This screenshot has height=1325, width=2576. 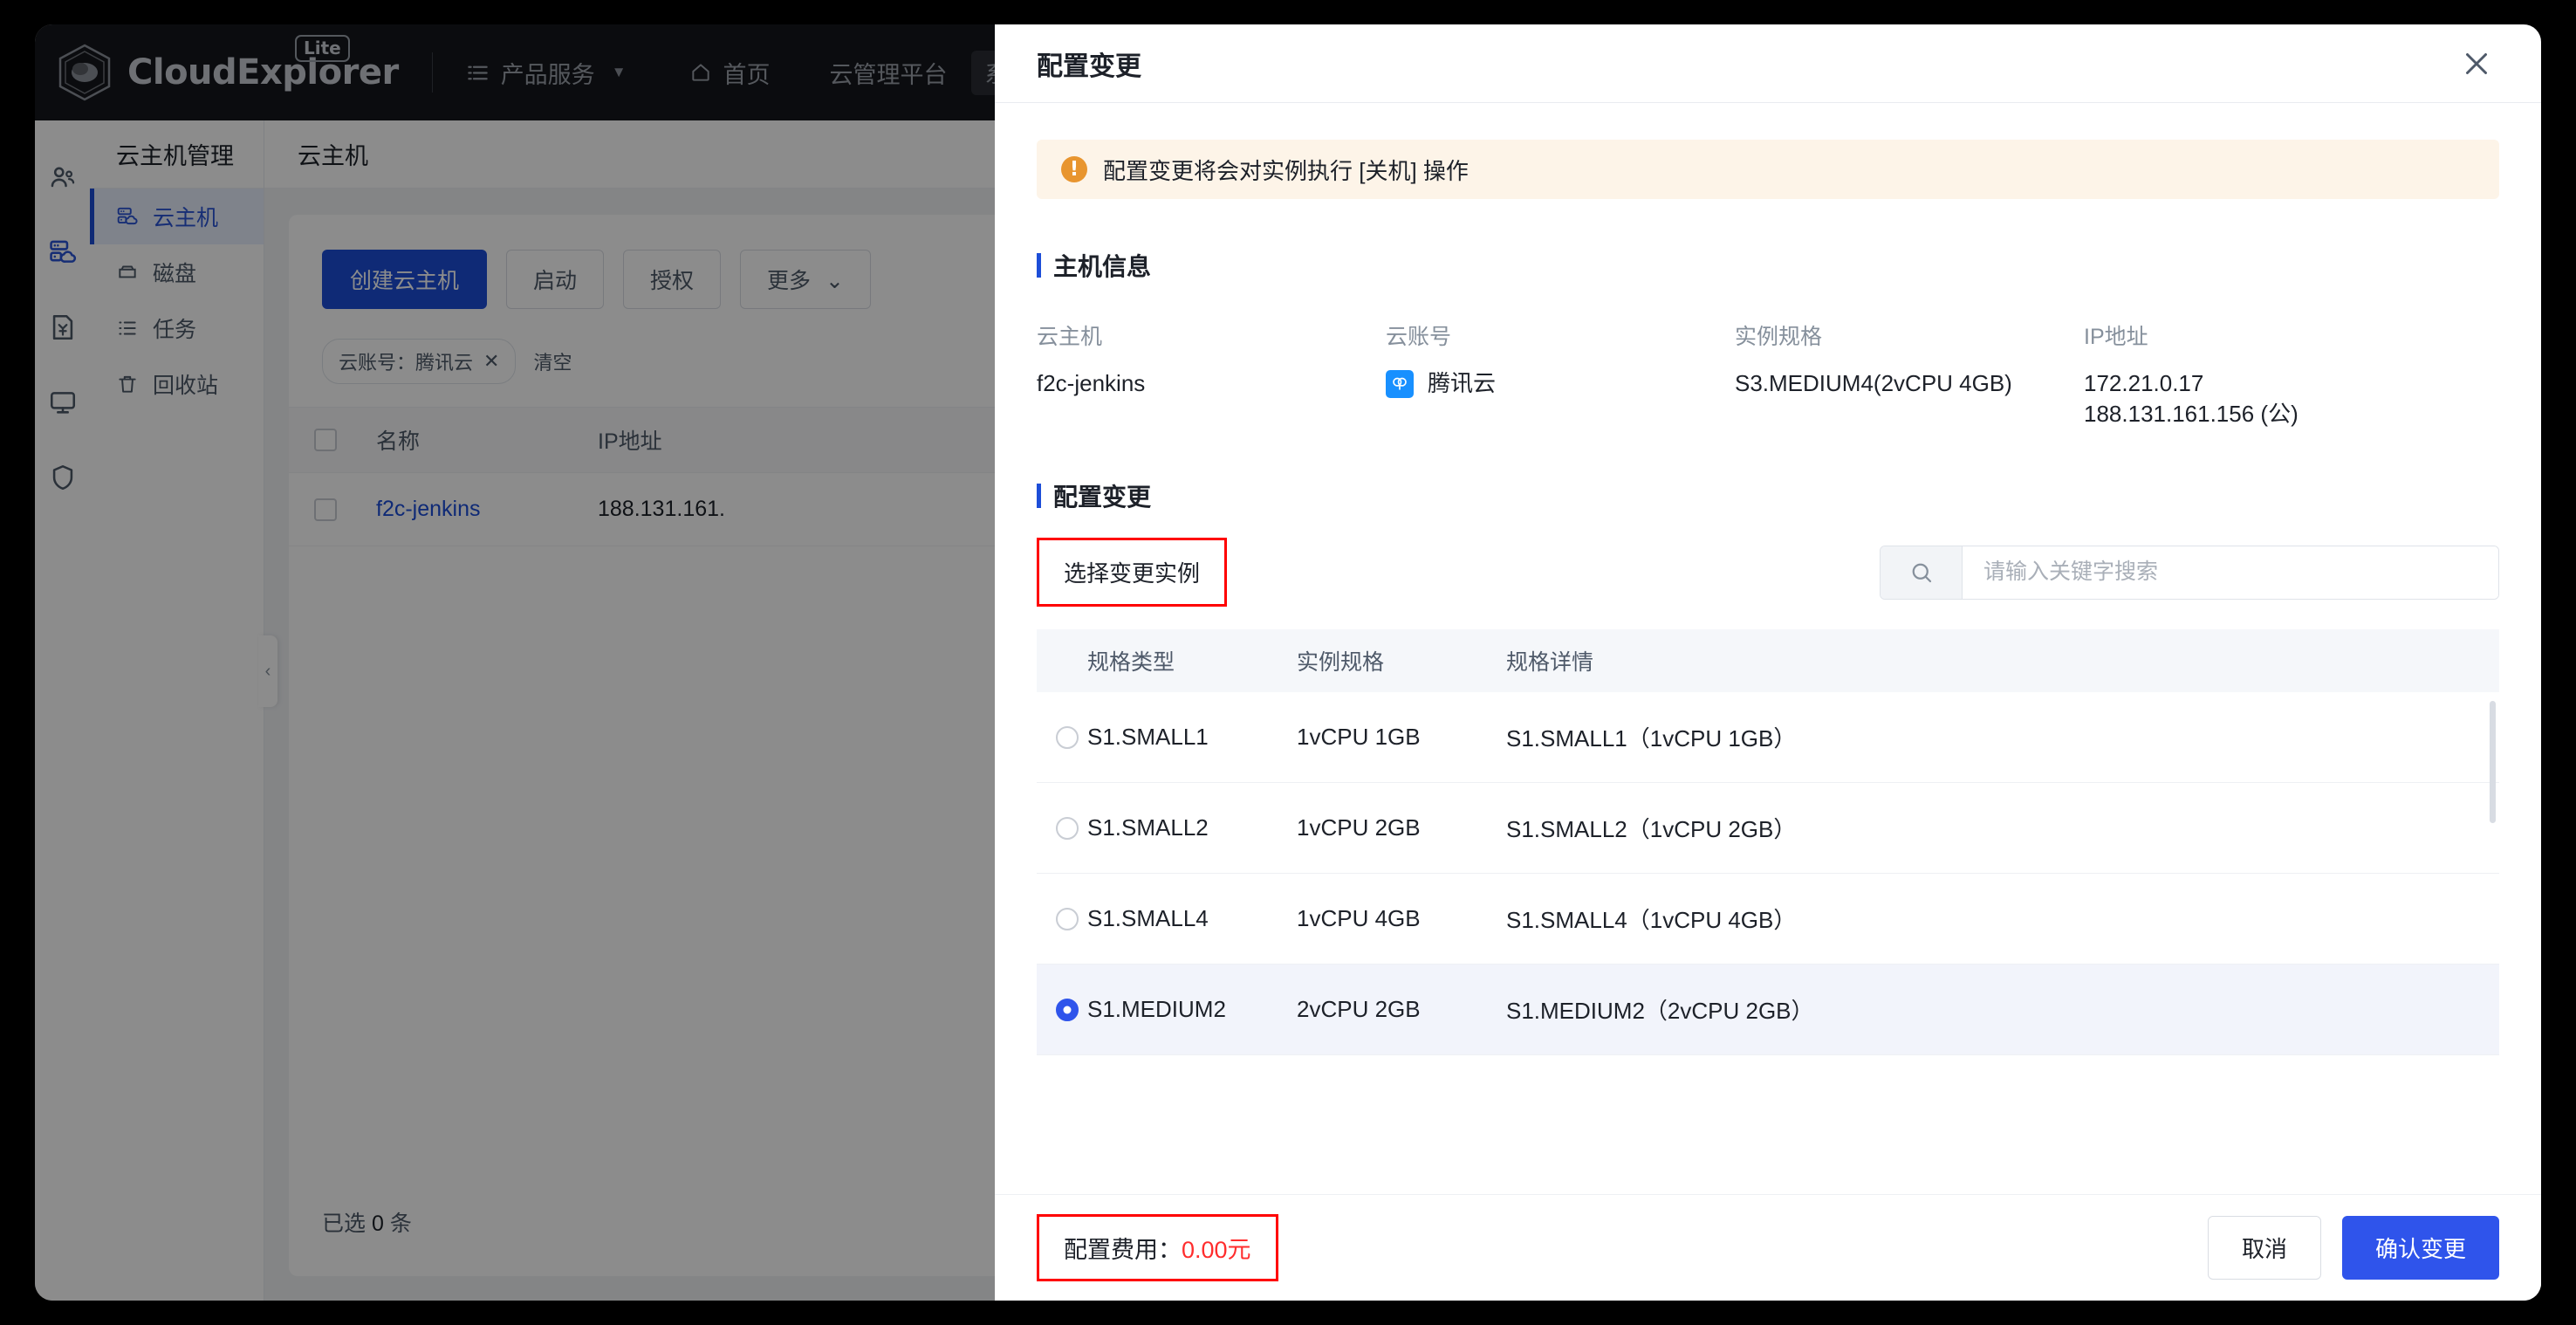 What do you see at coordinates (1131, 663) in the screenshot?
I see `column-spec-type: 规格类型` at bounding box center [1131, 663].